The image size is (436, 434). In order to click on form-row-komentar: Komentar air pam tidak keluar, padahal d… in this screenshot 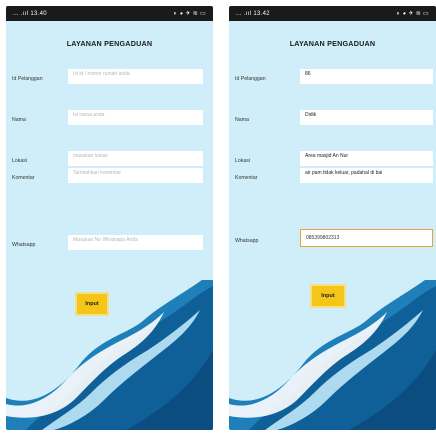, I will do `click(332, 178)`.